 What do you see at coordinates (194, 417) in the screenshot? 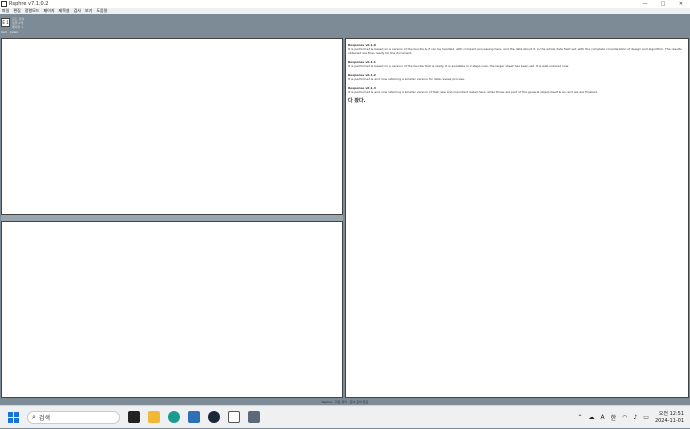
I see `store-icon` at bounding box center [194, 417].